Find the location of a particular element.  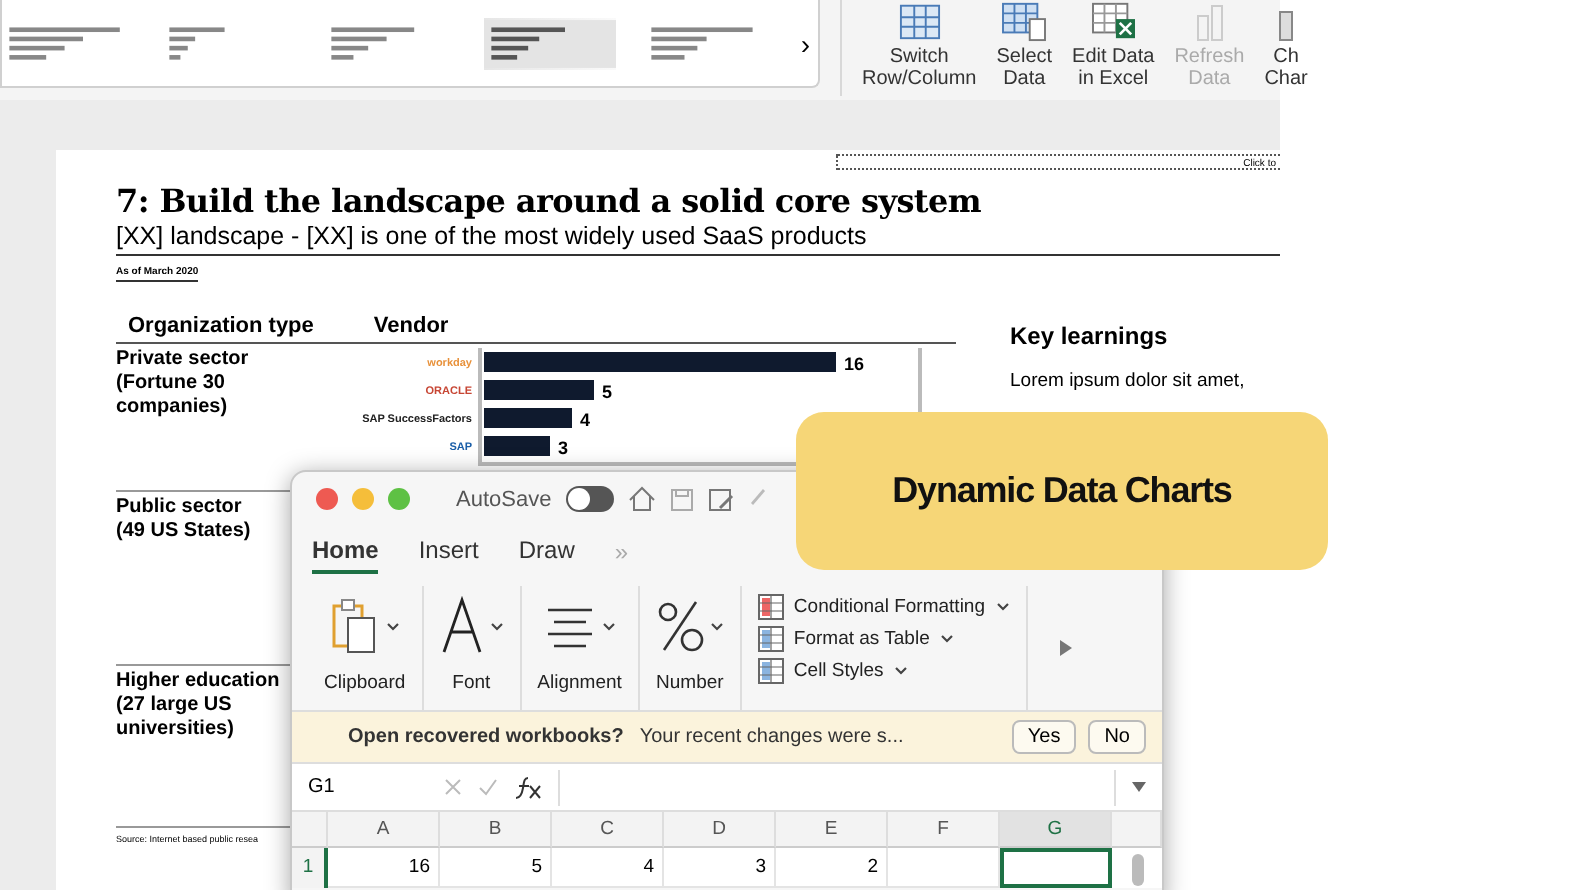

column-header: C is located at coordinates (608, 830).